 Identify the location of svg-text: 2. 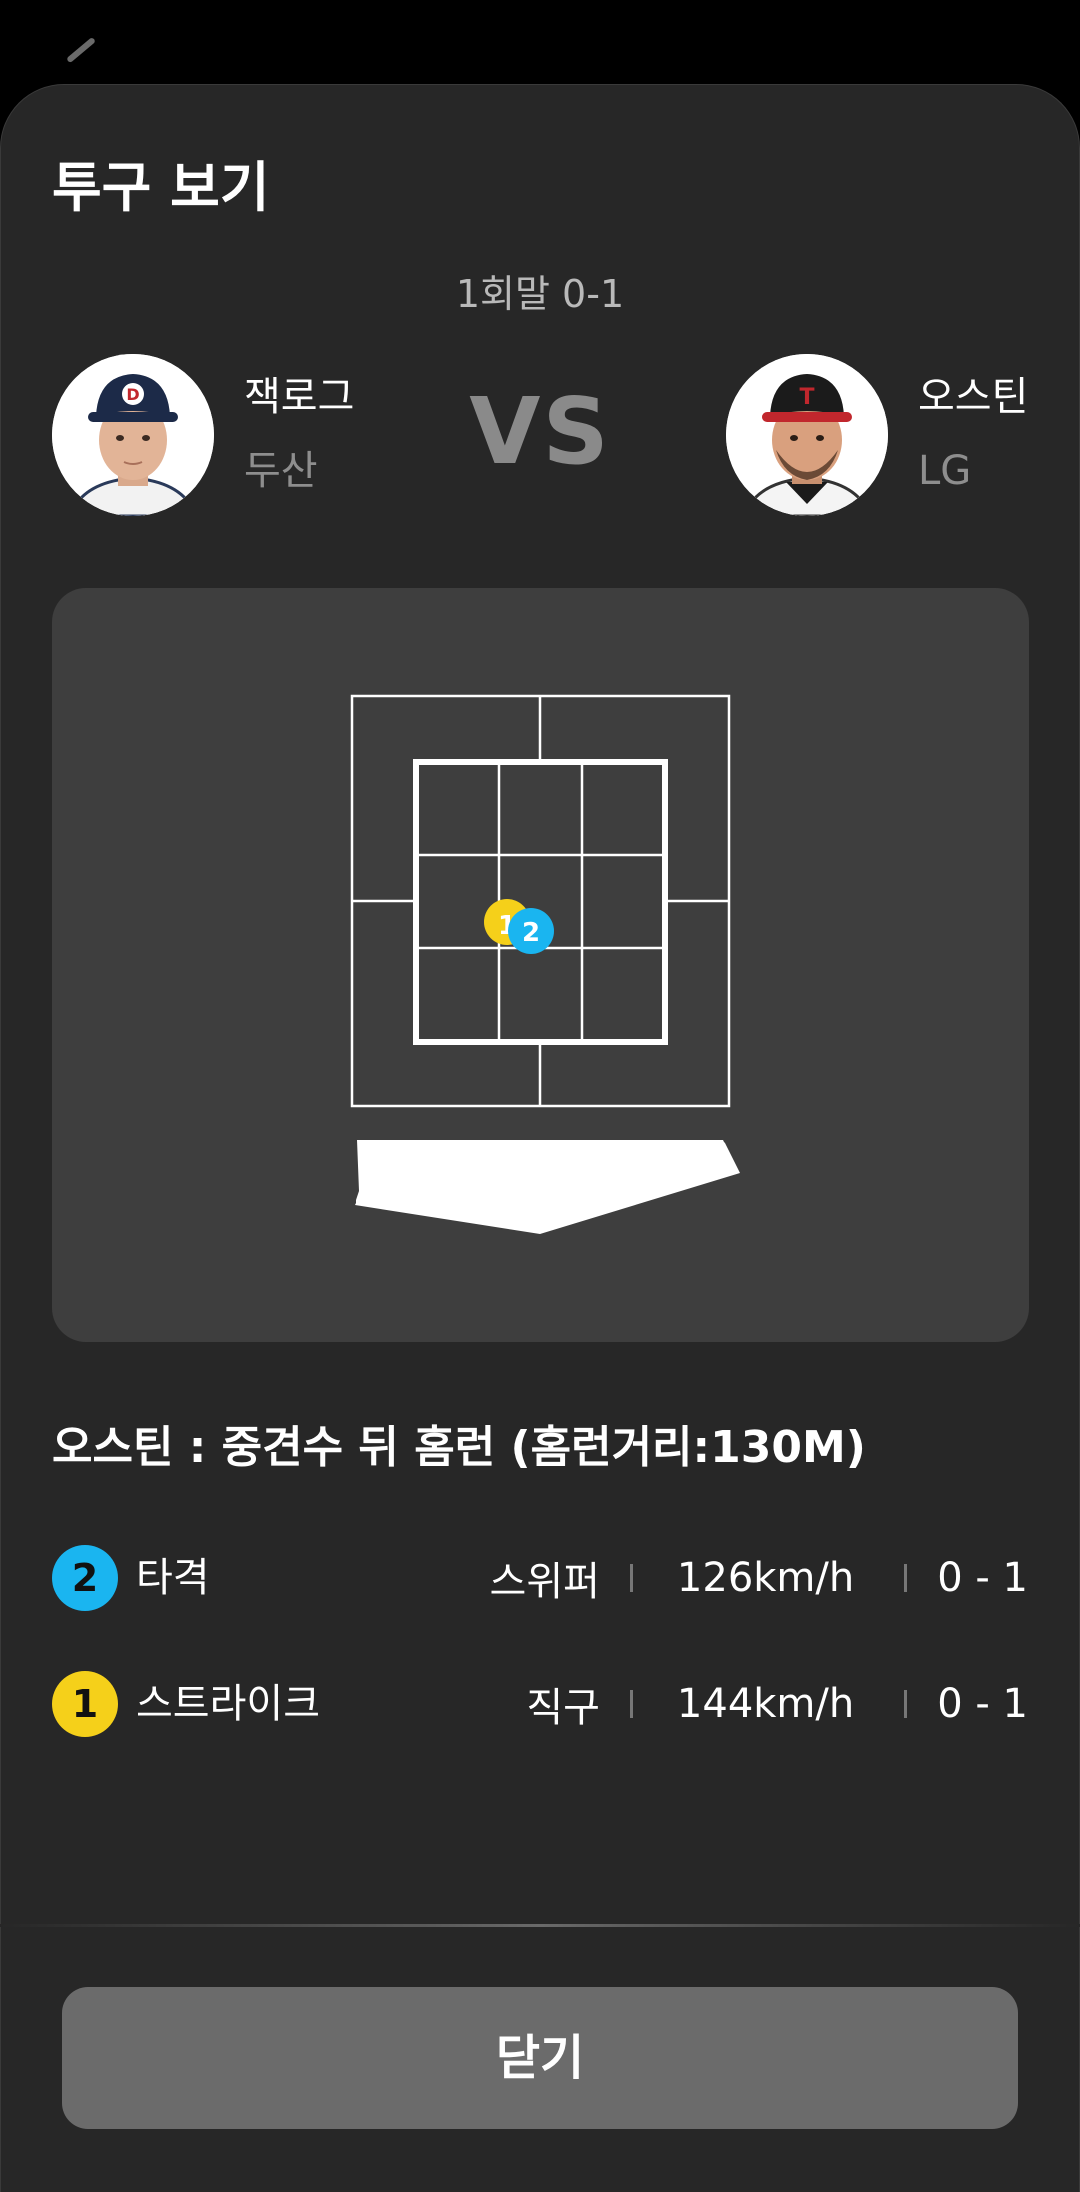
(531, 933).